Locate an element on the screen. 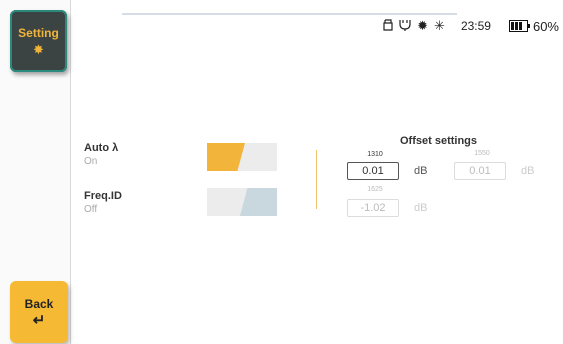  battery-indicator: 60% is located at coordinates (533, 26).